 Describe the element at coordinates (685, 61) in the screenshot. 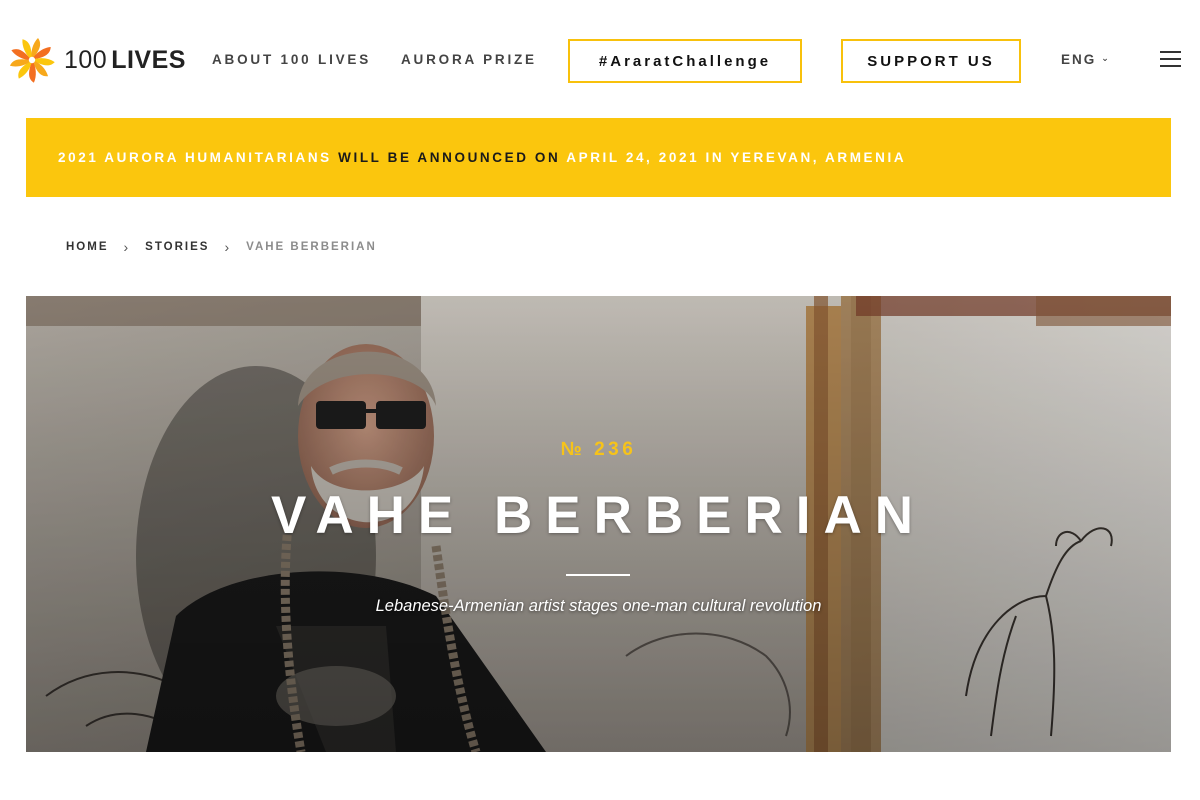

I see `ararat-challenge-button: #AraratChallenge` at that location.